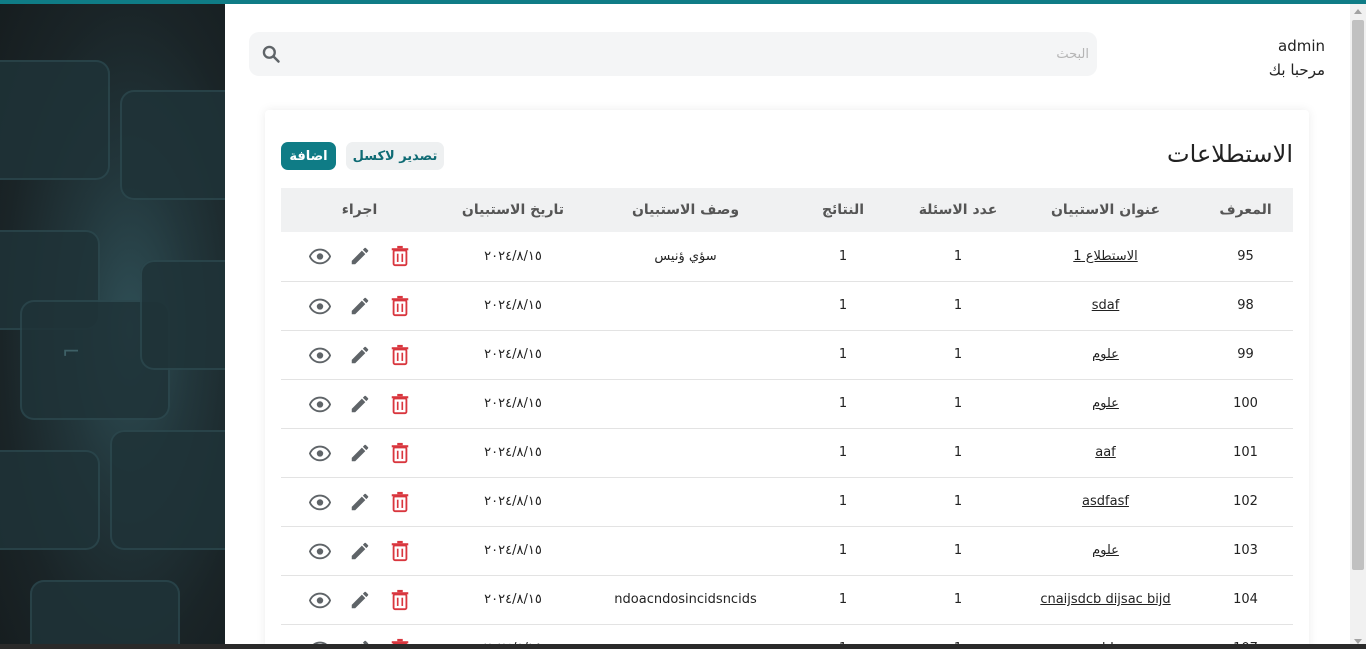  Describe the element at coordinates (683, 2) in the screenshot. I see `top-accent-bar` at that location.